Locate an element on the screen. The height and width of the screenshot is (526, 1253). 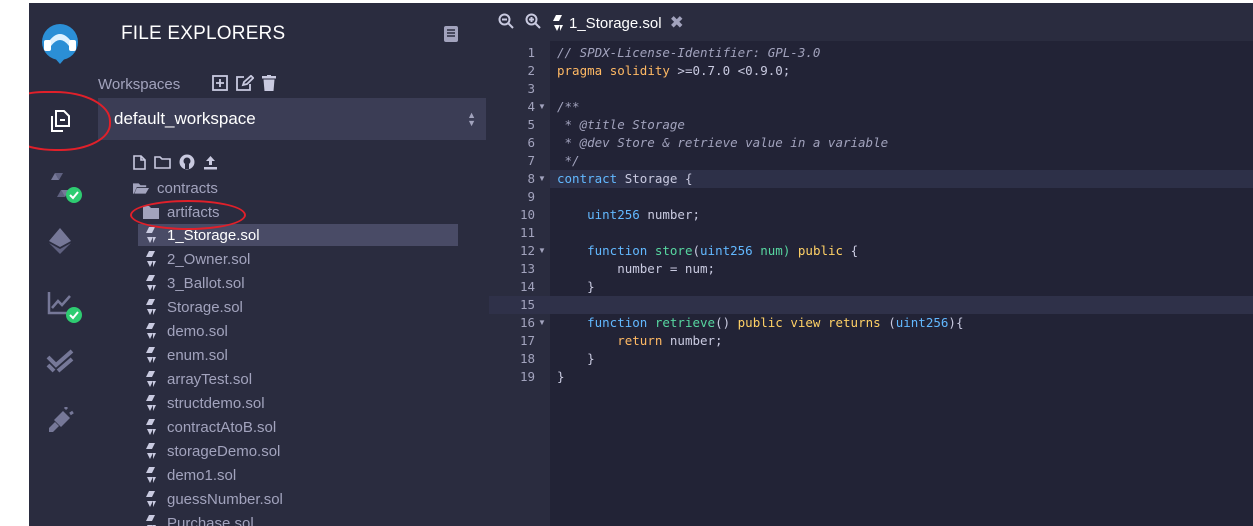
line-number: 11 is located at coordinates (527, 232).